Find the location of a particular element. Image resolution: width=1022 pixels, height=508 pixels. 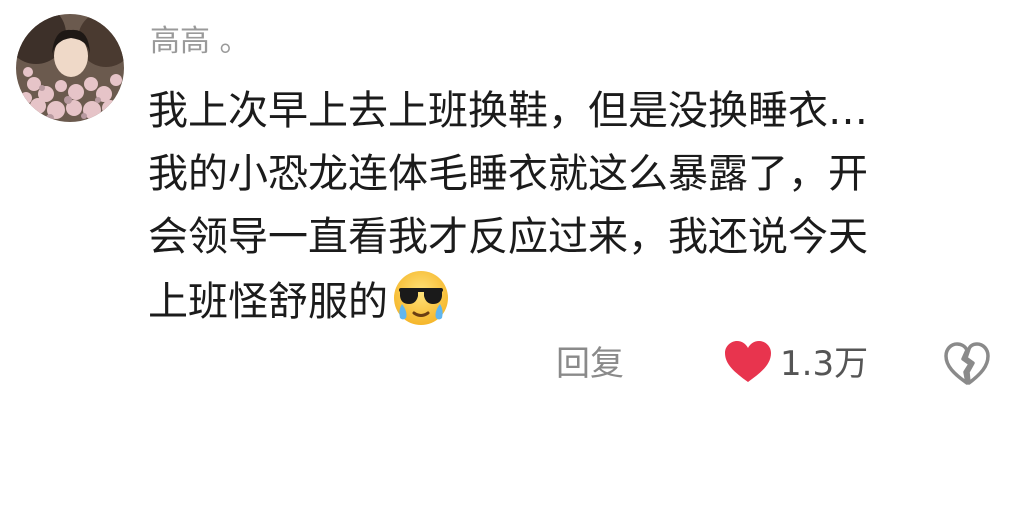

avatar is located at coordinates (70, 68).